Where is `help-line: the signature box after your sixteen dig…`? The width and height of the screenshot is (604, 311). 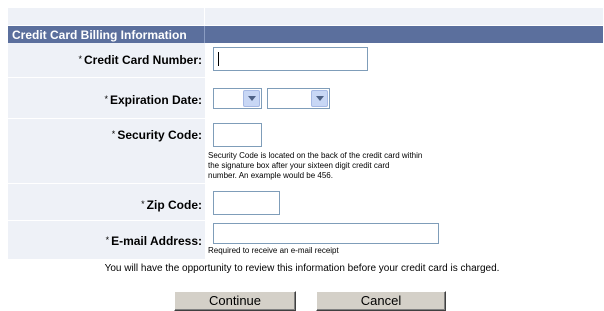
help-line: the signature box after your sixteen dig… is located at coordinates (299, 165).